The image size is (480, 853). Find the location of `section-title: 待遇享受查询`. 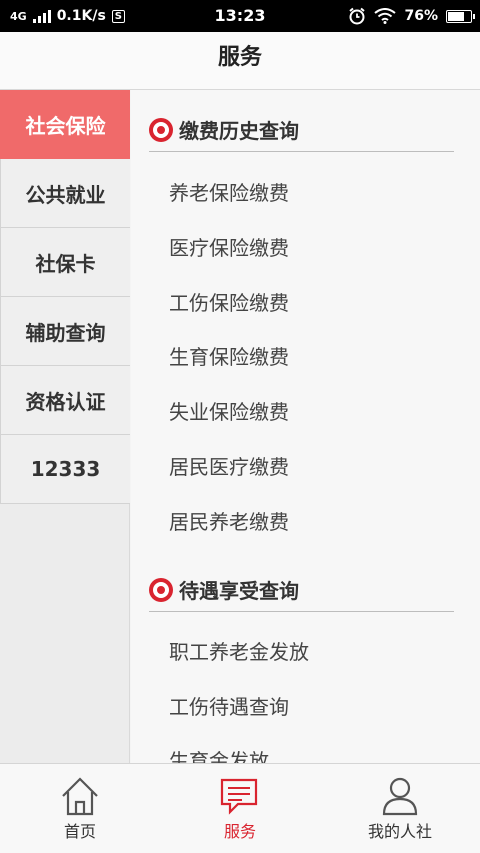

section-title: 待遇享受查询 is located at coordinates (239, 591).